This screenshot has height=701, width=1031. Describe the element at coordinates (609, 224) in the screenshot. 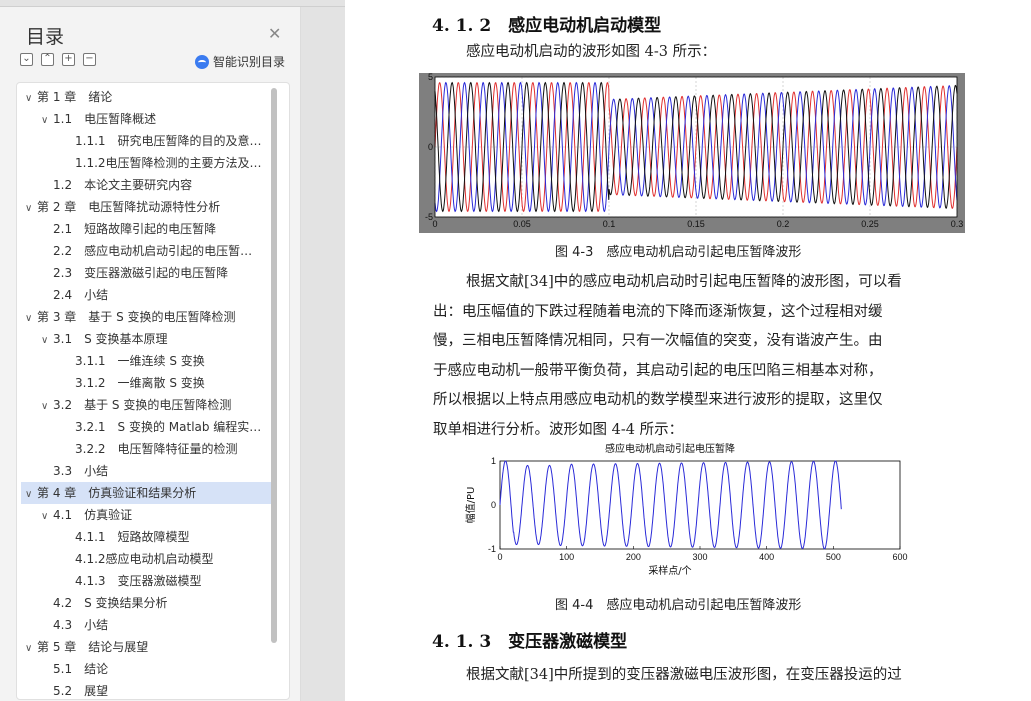

I see `x-tick-label: 0.1` at that location.